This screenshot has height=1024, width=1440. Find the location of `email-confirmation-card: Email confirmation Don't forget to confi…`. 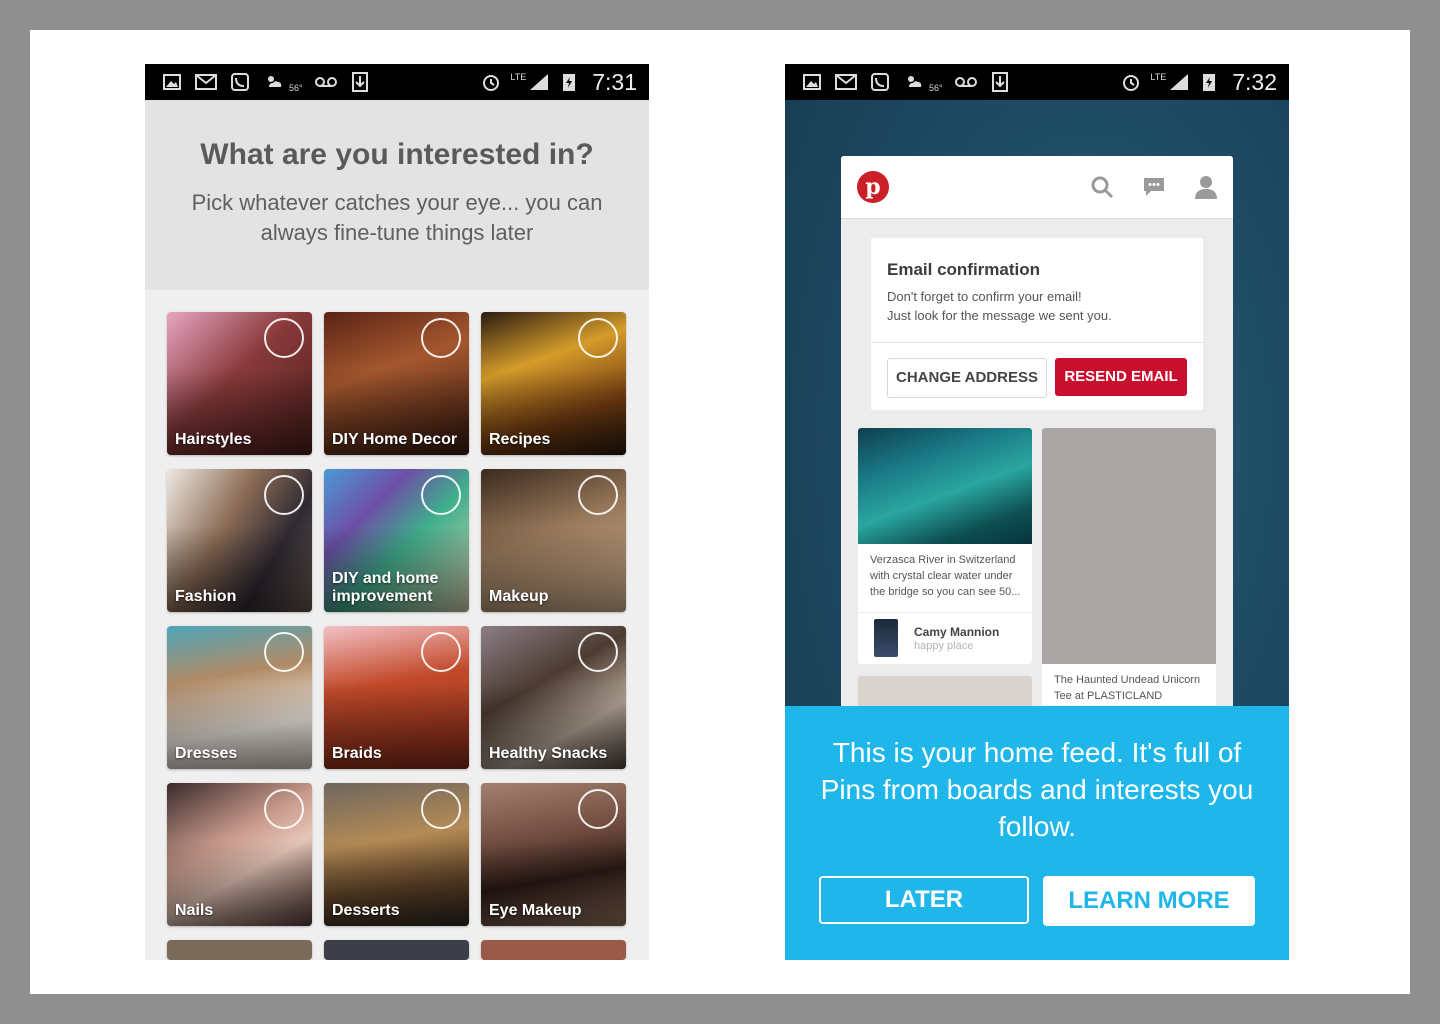

email-confirmation-card: Email confirmation Don't forget to confi… is located at coordinates (1037, 324).